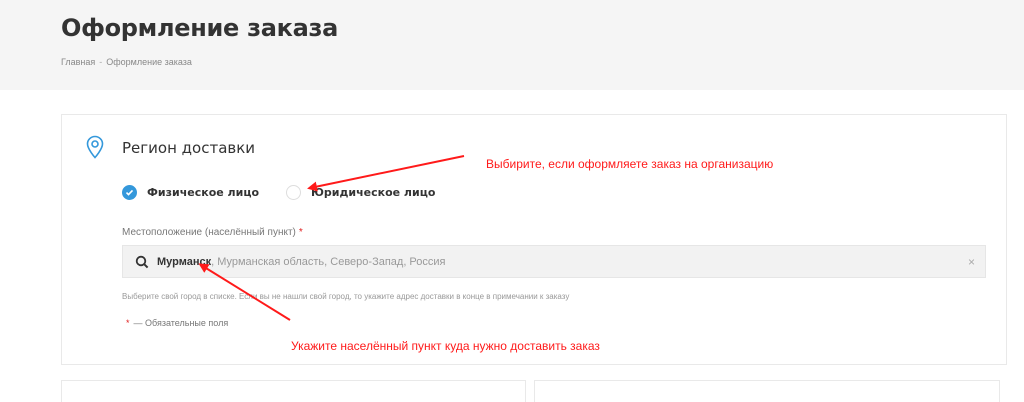  I want to click on breadcrumb: Главная - Оформление заказа, so click(126, 62).